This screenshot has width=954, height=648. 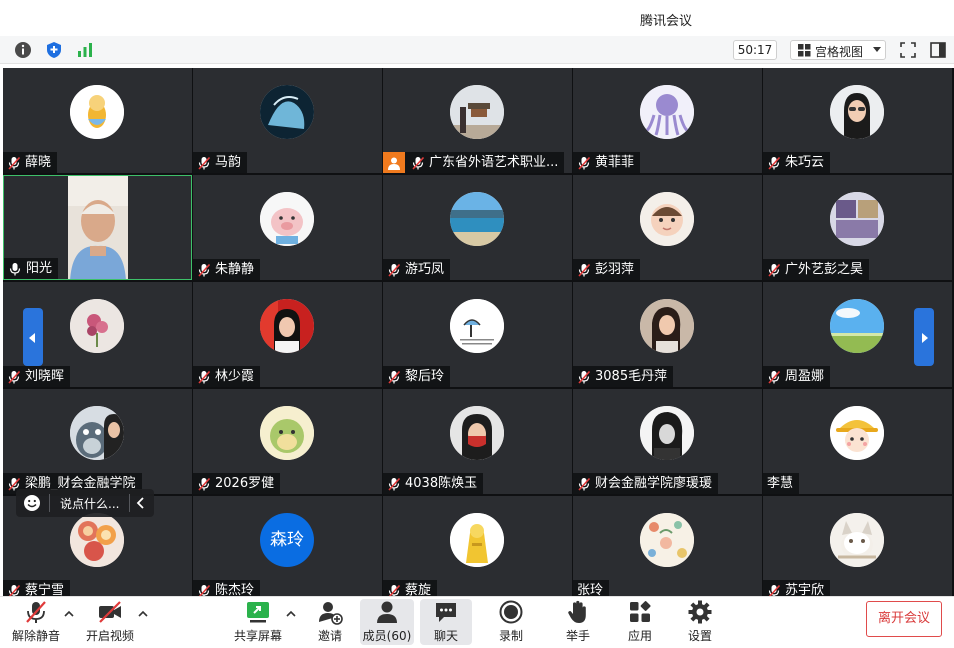 I want to click on participant-tile: 3085毛丹萍, so click(x=667, y=334).